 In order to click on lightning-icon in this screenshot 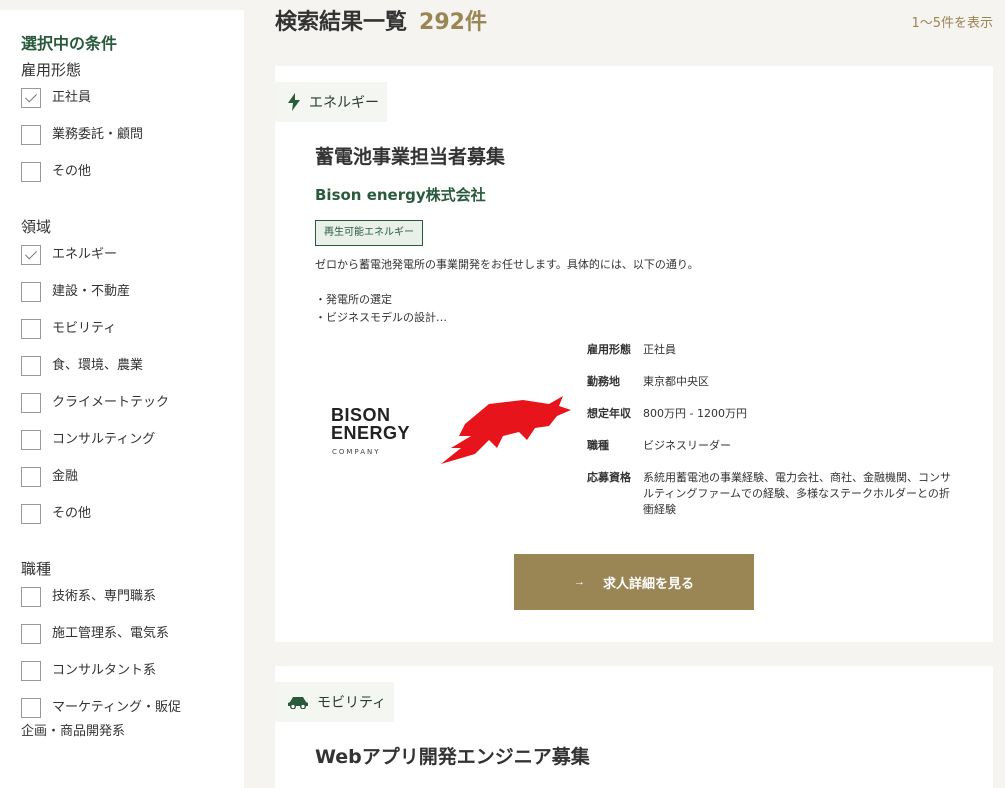, I will do `click(294, 102)`.